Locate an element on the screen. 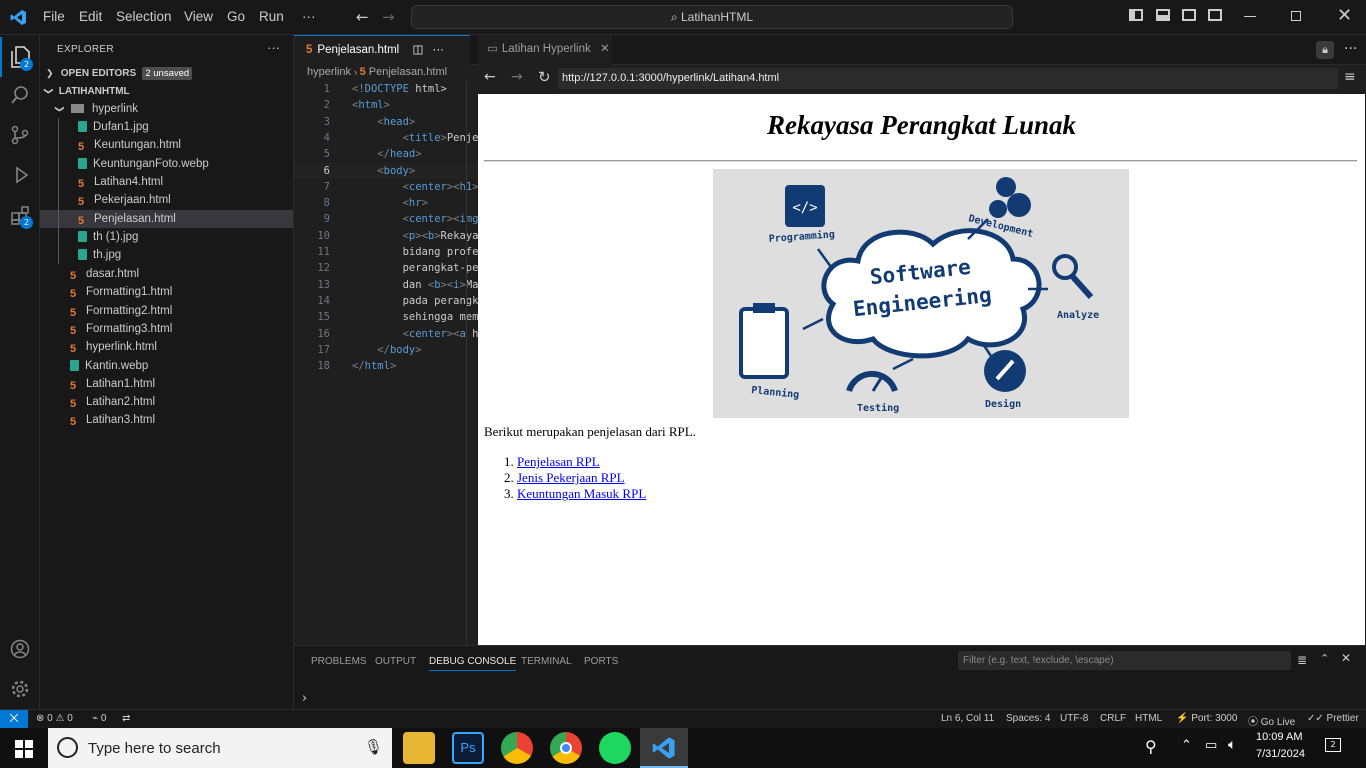  preview-more-icon: ··· is located at coordinates (1350, 49).